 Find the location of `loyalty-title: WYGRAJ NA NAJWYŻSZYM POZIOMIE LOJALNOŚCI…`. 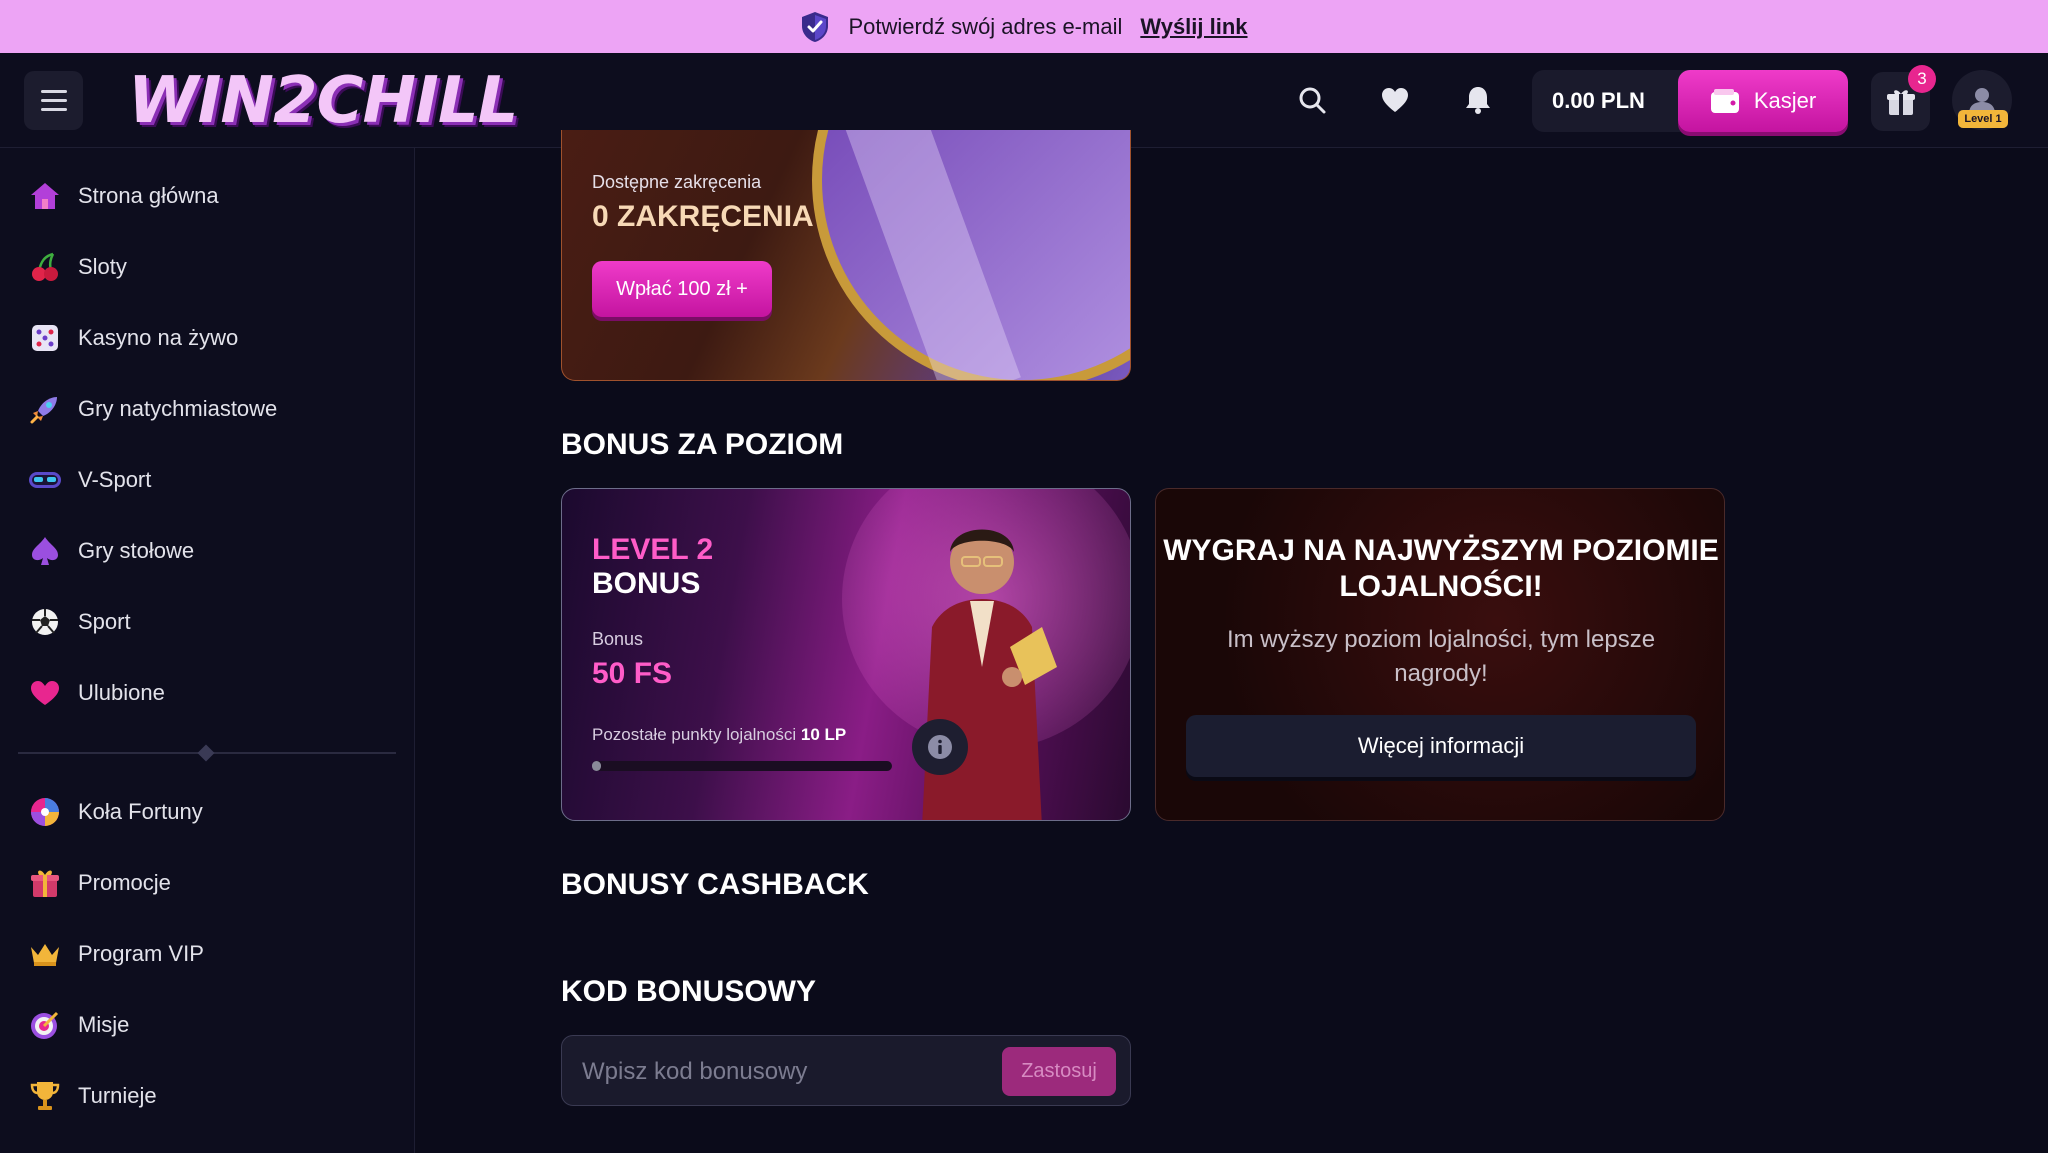

loyalty-title: WYGRAJ NA NAJWYŻSZYM POZIOMIE LOJALNOŚCI… is located at coordinates (1441, 568).